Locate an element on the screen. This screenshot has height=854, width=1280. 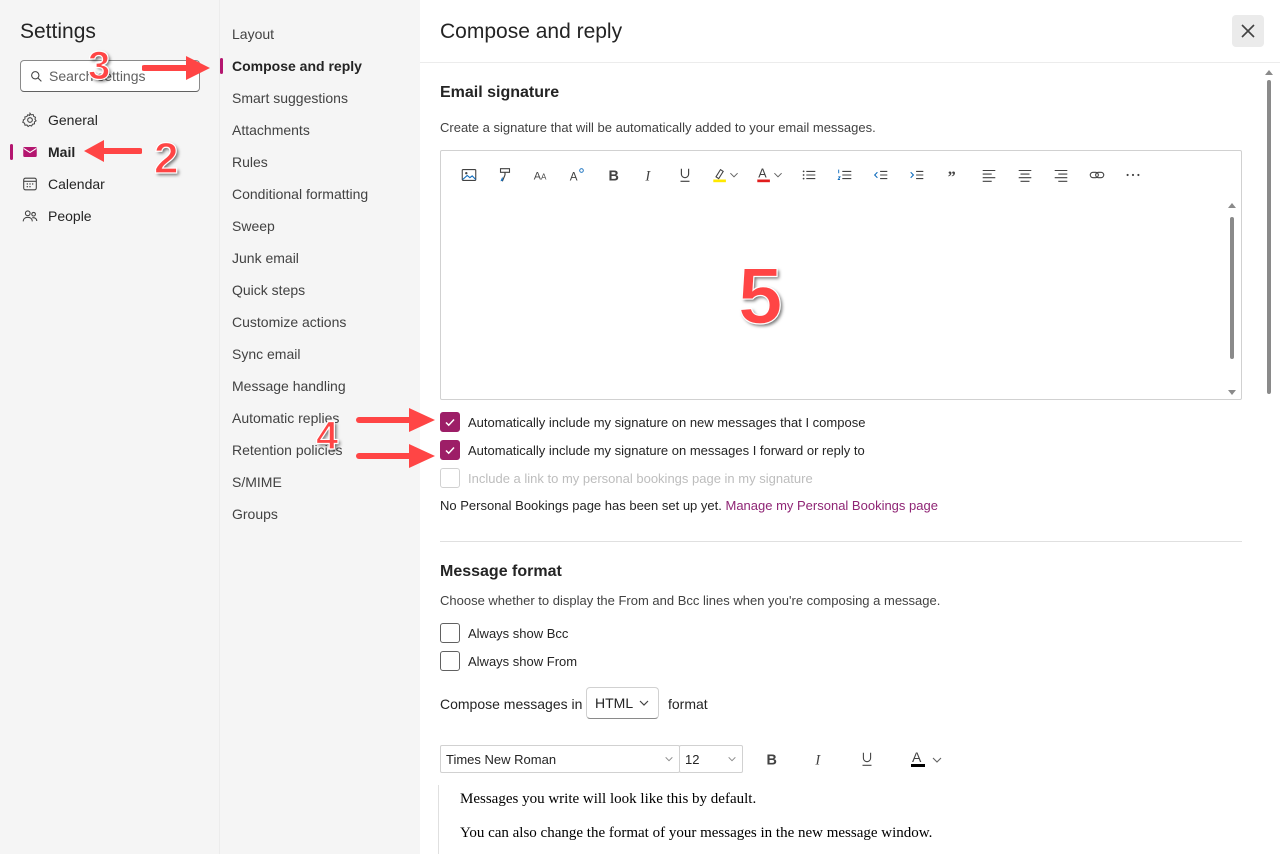
italic-icon: I is located at coordinates (817, 760).